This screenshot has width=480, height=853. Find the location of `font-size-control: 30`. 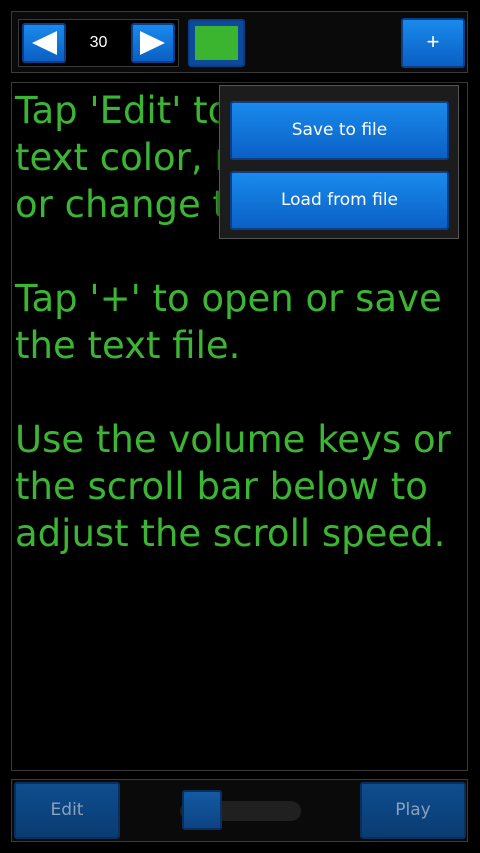

font-size-control: 30 is located at coordinates (98, 43).